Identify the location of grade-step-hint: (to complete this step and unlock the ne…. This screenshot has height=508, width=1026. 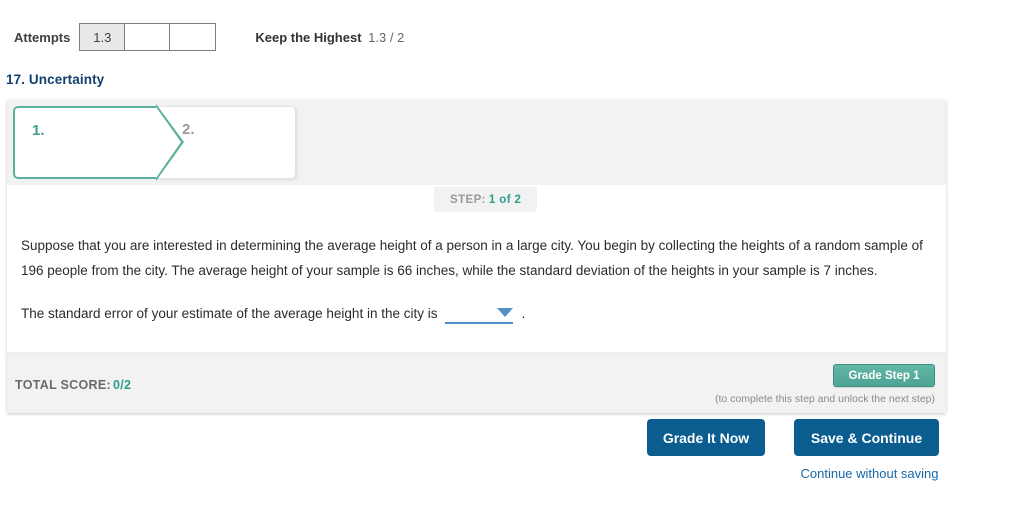
(824, 399).